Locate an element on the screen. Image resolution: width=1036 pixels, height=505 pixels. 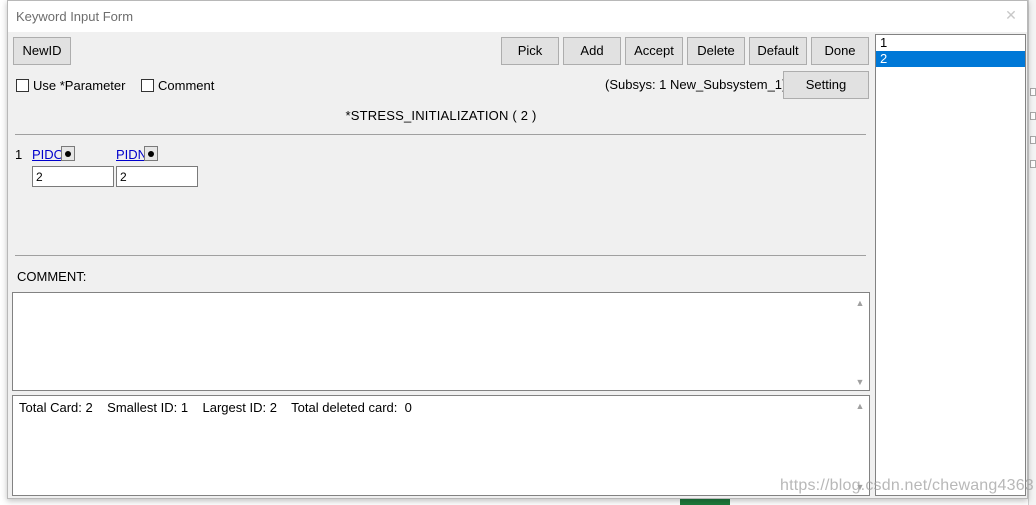
watermark: https://blog.csdn.net/chewang4363 is located at coordinates (907, 485).